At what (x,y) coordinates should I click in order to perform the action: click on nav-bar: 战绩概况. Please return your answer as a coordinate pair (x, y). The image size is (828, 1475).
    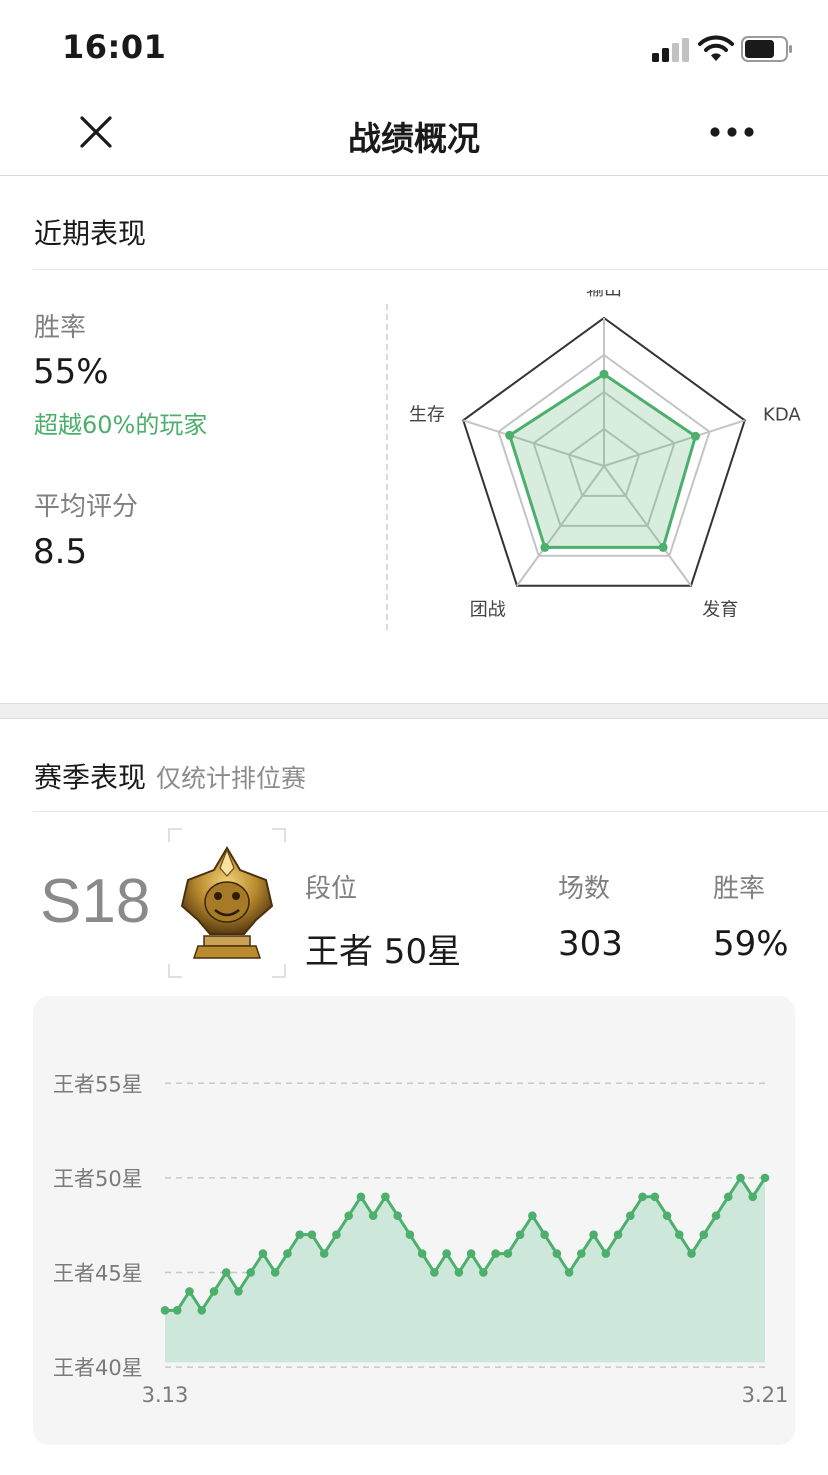
    Looking at the image, I should click on (414, 136).